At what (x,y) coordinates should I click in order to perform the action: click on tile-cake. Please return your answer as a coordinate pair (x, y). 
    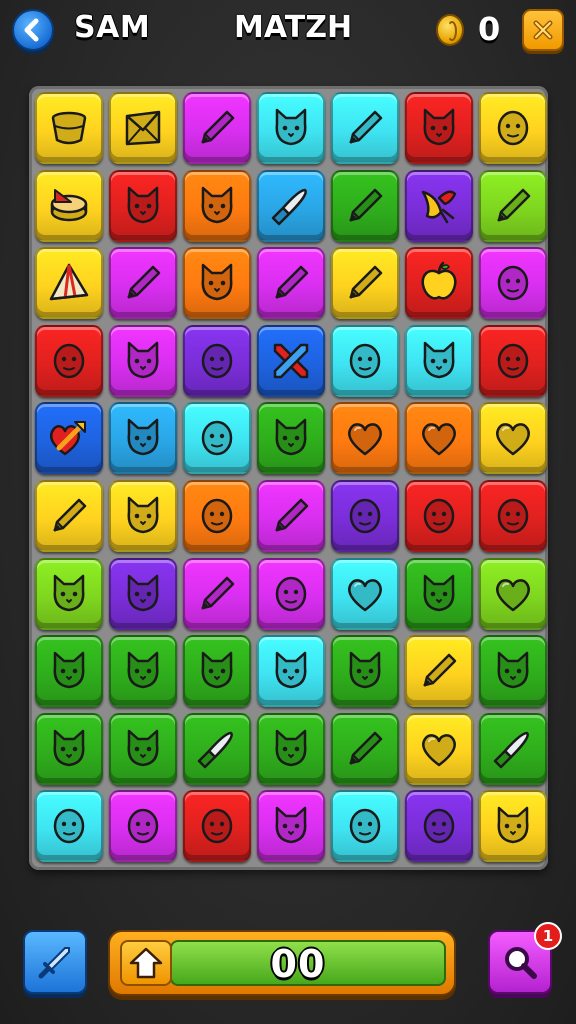
    Looking at the image, I should click on (69, 205).